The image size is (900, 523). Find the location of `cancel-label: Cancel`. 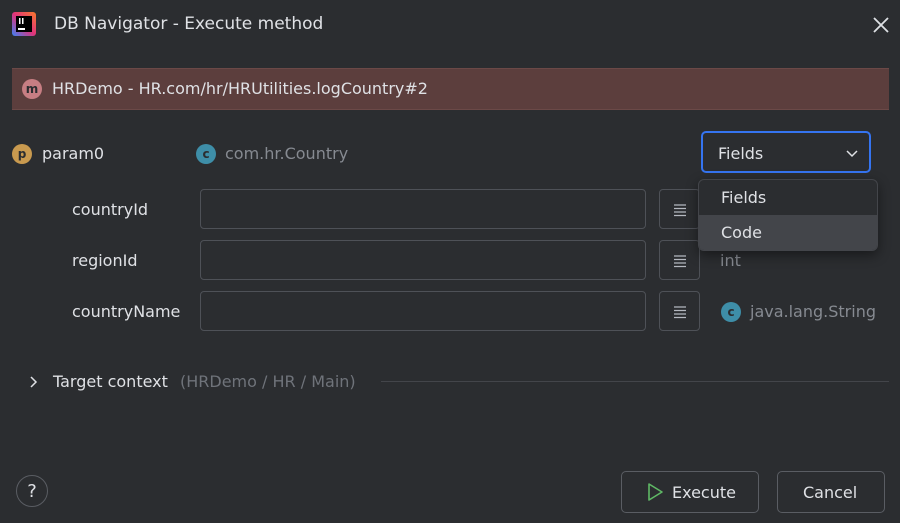

cancel-label: Cancel is located at coordinates (830, 492).